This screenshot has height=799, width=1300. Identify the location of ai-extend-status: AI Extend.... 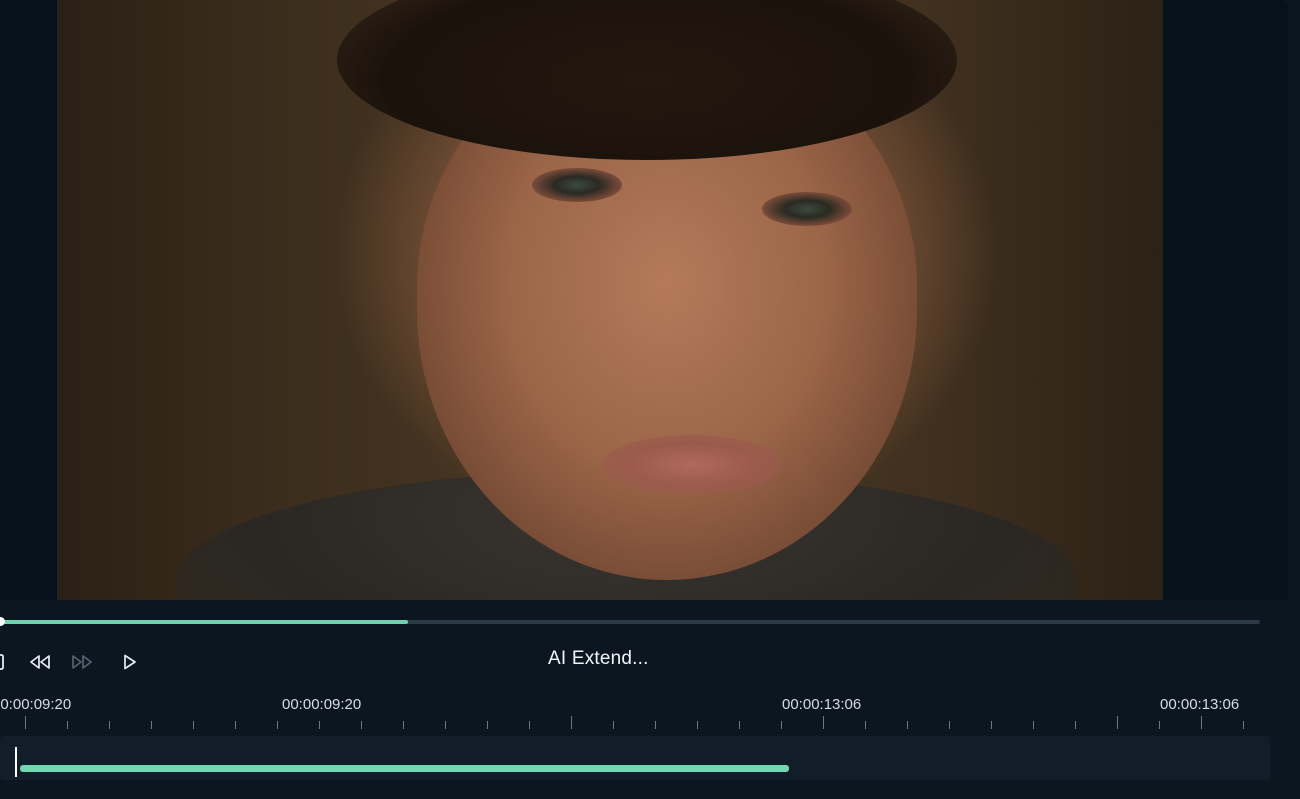
(598, 658).